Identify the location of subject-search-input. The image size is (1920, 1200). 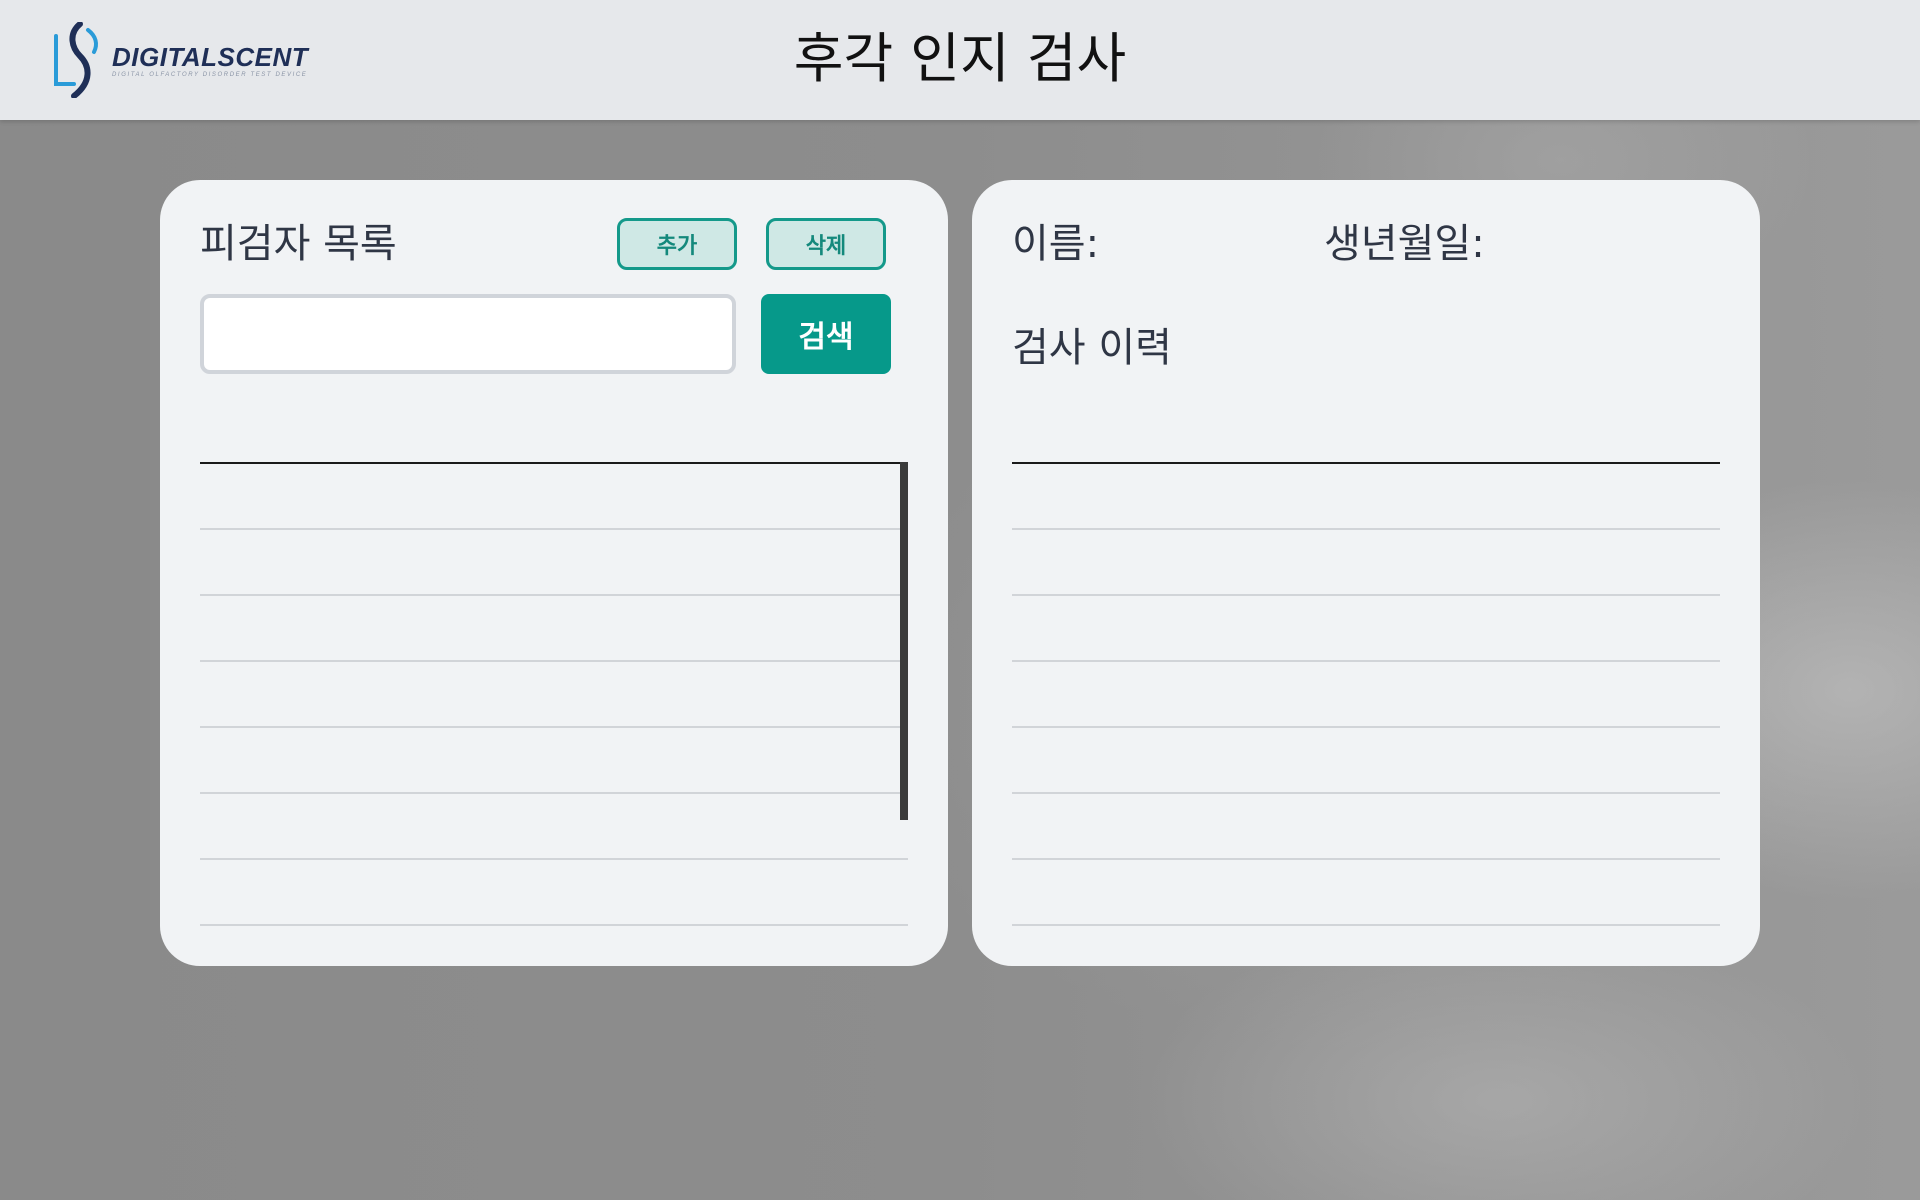
(468, 334).